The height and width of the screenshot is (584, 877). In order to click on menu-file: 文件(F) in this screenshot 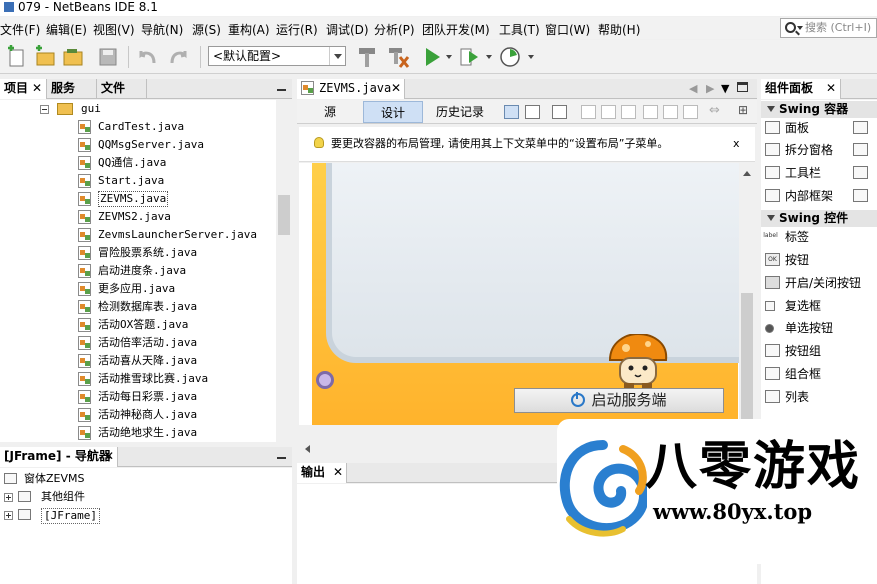, I will do `click(20, 29)`.